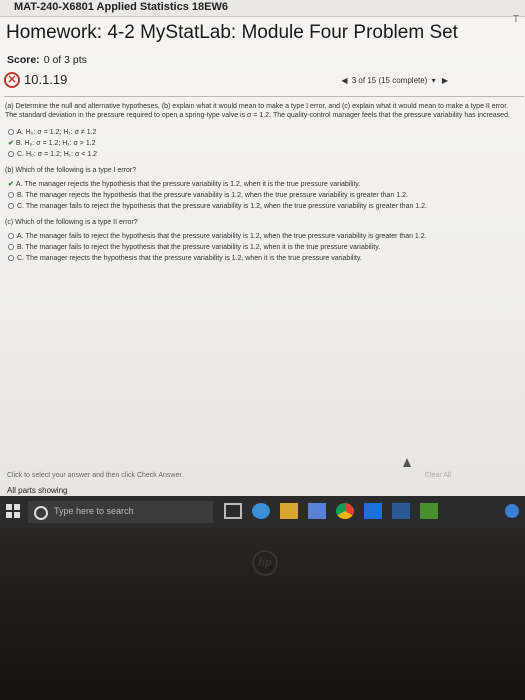  I want to click on course-title: MAT-240-X6801 Applied Statistics 18EW6, so click(121, 7).